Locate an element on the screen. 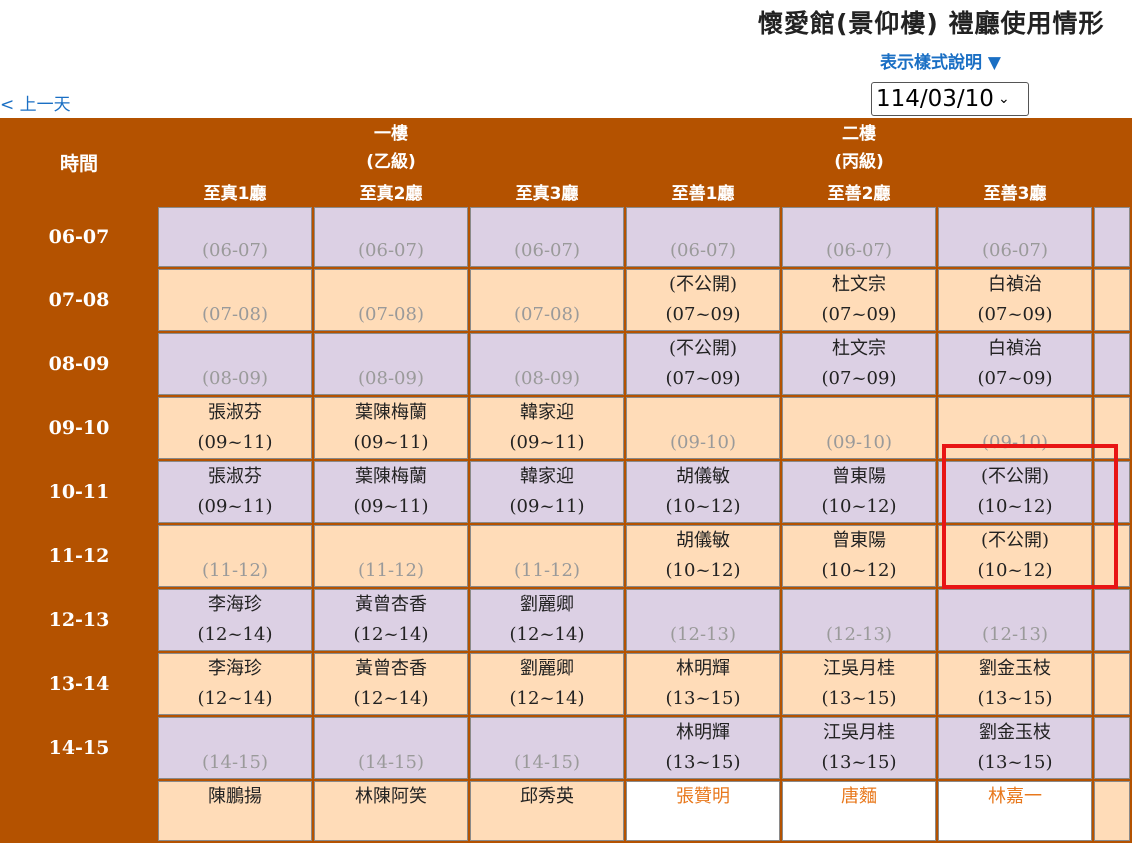 The height and width of the screenshot is (843, 1146). prev-day-link: < 上一天 is located at coordinates (35, 102).